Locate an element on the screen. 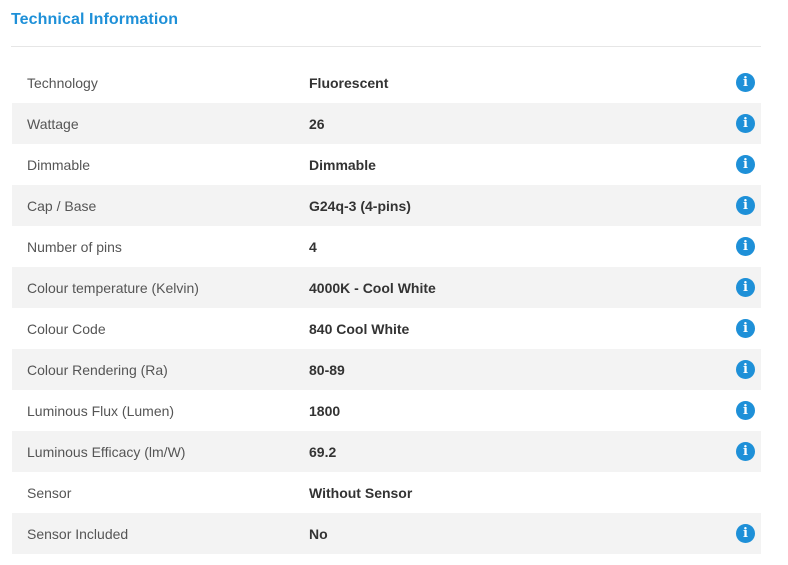 This screenshot has height=565, width=788. spec-row: Colour Code 840 Cool White i is located at coordinates (386, 328).